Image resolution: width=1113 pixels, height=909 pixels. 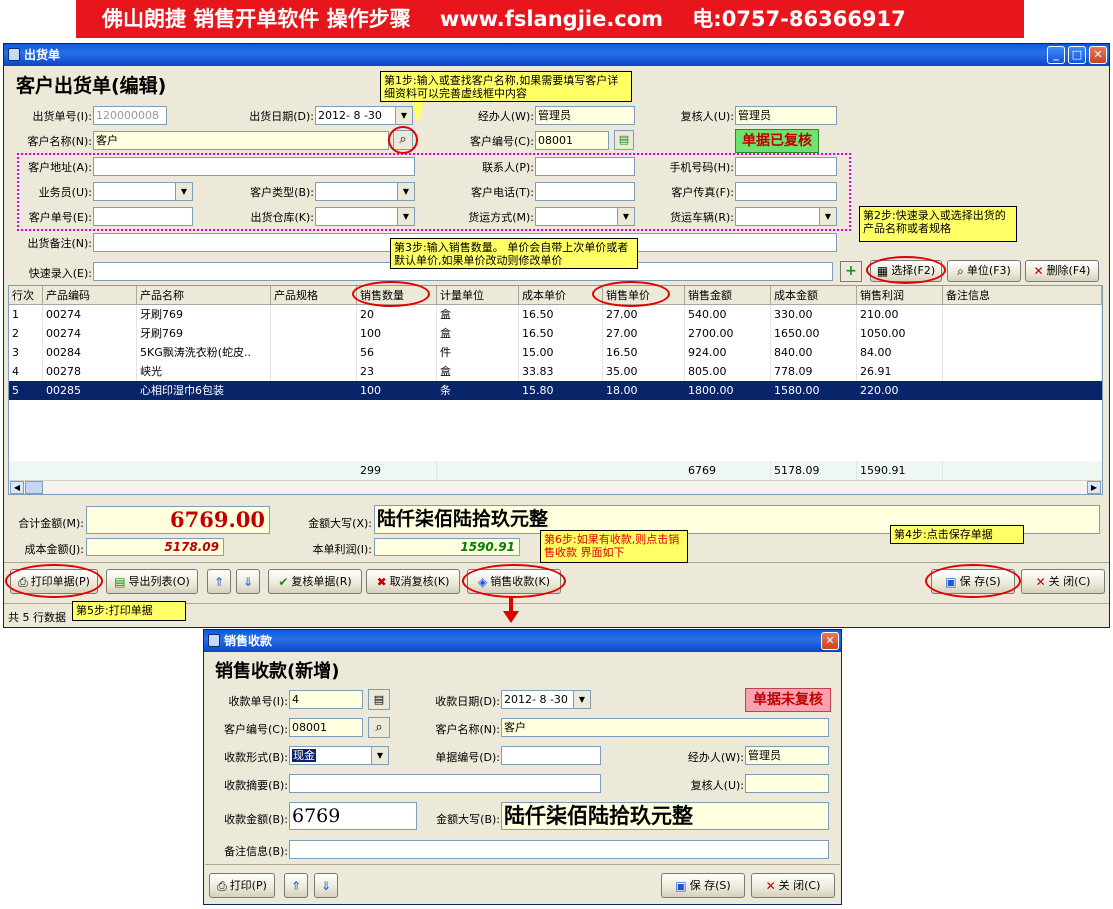 I want to click on col-name-cell: 5KG飘涛洗衣粉(蛇皮.., so click(x=204, y=352).